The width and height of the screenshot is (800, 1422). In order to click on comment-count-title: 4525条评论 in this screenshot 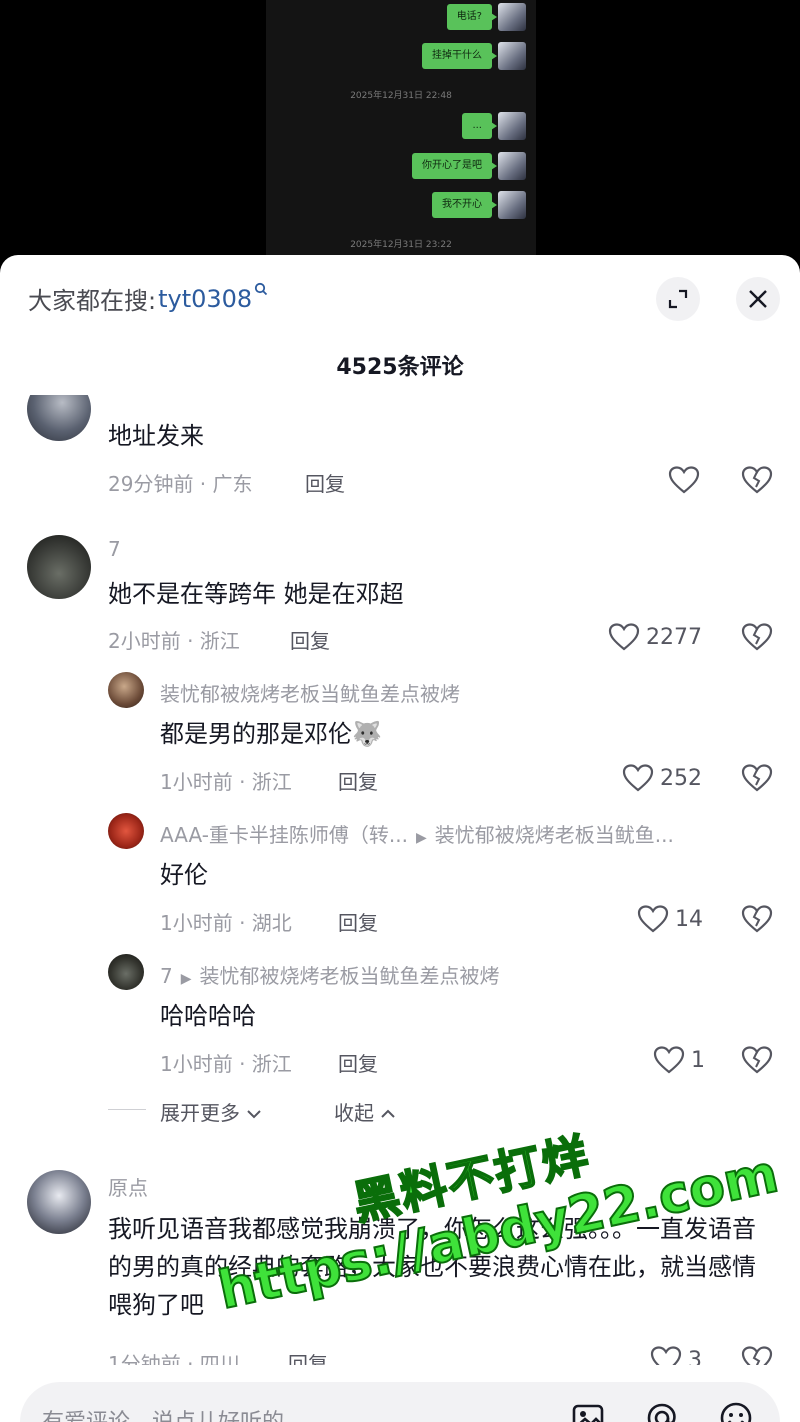, I will do `click(400, 367)`.